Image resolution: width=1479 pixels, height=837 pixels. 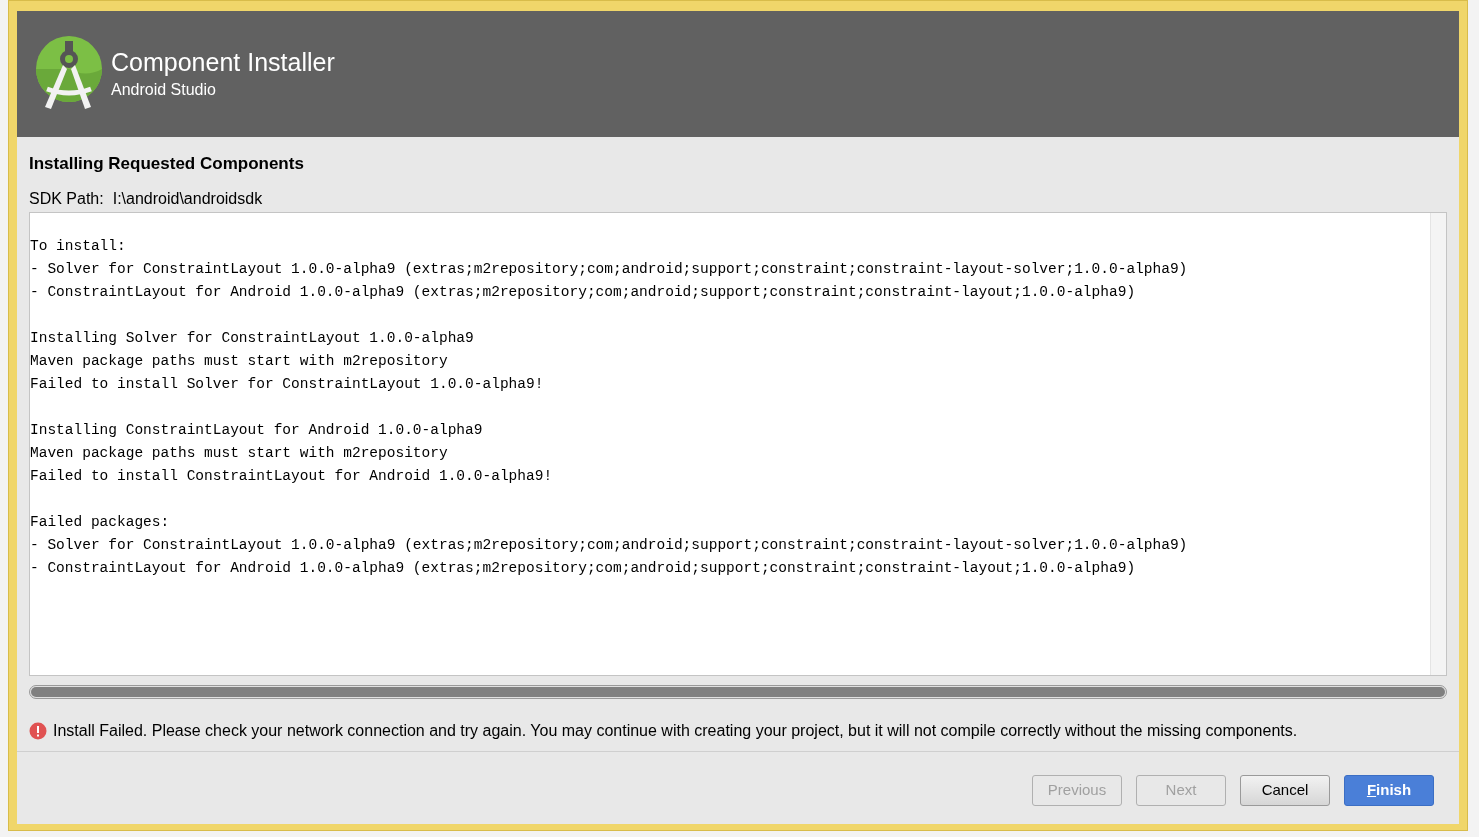 What do you see at coordinates (66, 199) in the screenshot?
I see `sdk-path-label: SDK Path:` at bounding box center [66, 199].